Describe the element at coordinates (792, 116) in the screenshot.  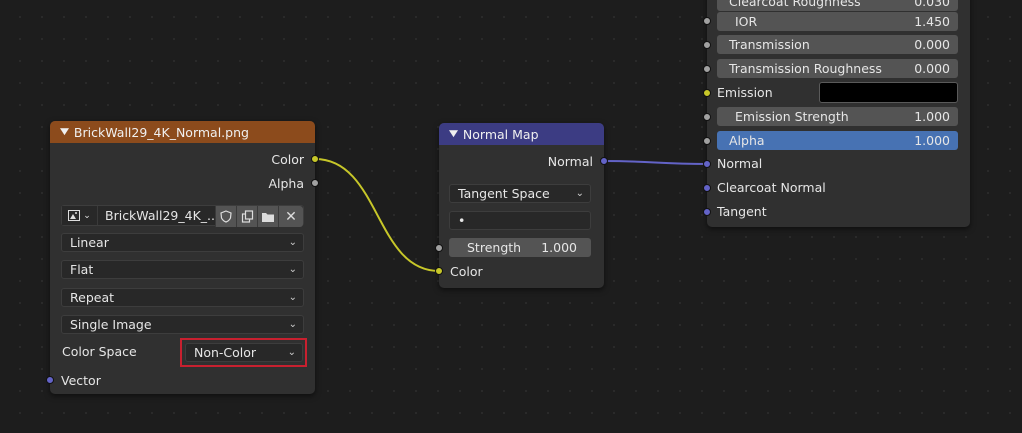
I see `emission-strength-label: Emission Strength` at that location.